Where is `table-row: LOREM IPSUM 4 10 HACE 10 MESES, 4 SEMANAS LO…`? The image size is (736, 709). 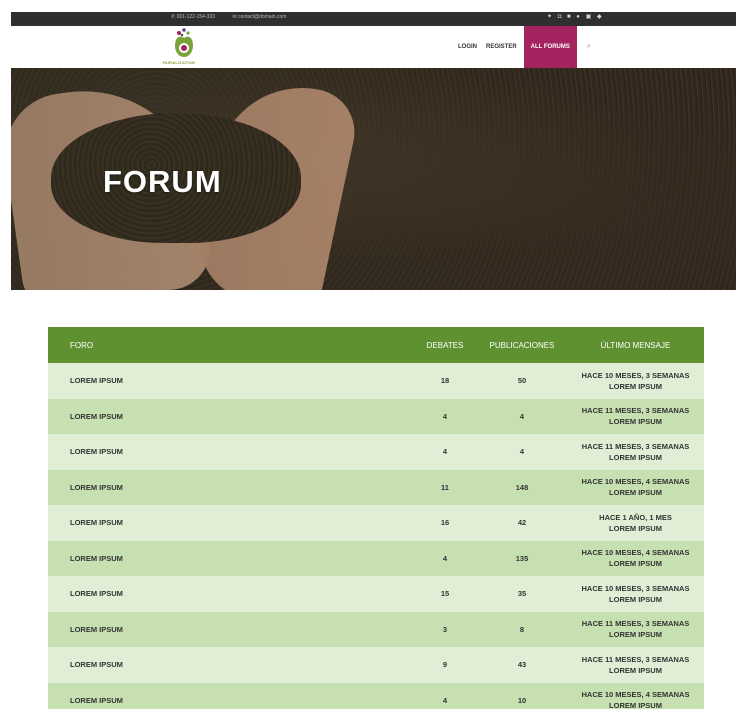
table-row: LOREM IPSUM 4 10 HACE 10 MESES, 4 SEMANAS LO… is located at coordinates (376, 695).